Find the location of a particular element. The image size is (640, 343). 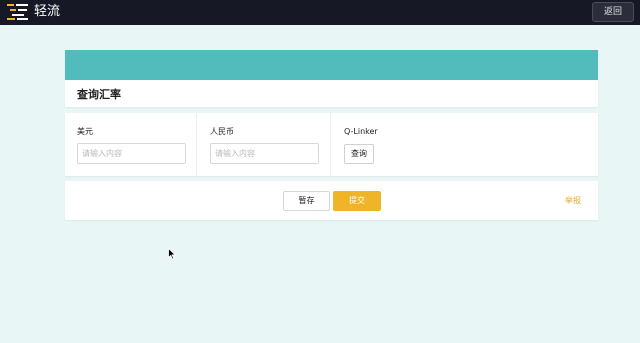

cny-input is located at coordinates (264, 153).